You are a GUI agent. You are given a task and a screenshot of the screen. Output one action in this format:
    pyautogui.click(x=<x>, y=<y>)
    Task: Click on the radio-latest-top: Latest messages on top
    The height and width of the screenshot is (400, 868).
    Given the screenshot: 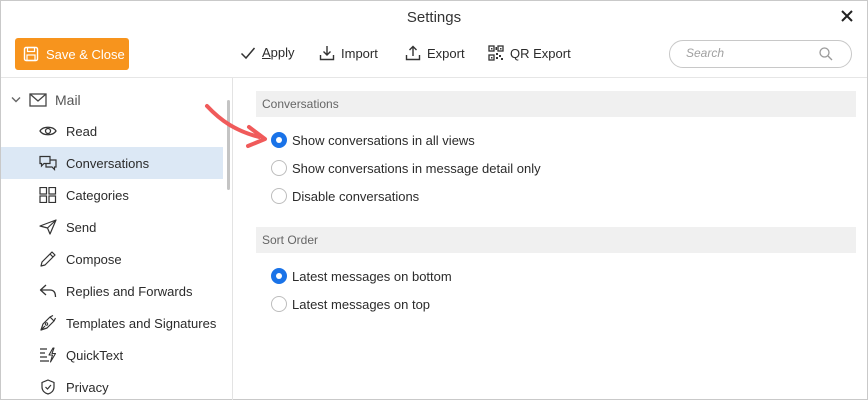 What is the action you would take?
    pyautogui.click(x=350, y=304)
    